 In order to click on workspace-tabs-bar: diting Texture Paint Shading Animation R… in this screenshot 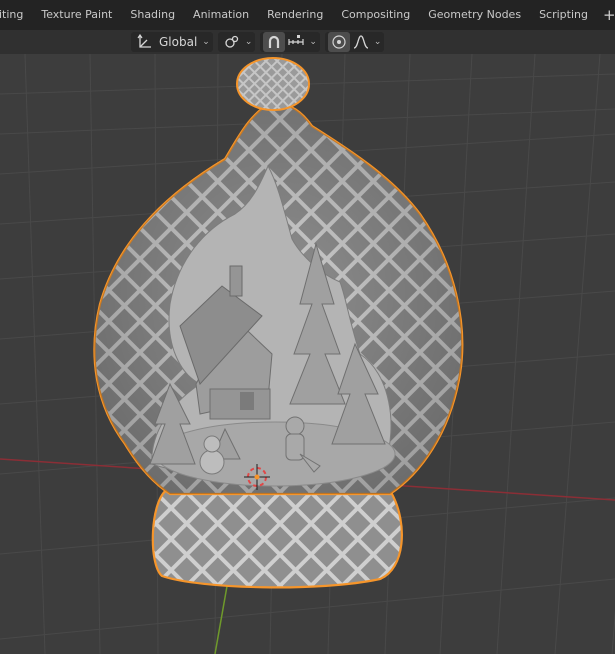, I will do `click(307, 15)`.